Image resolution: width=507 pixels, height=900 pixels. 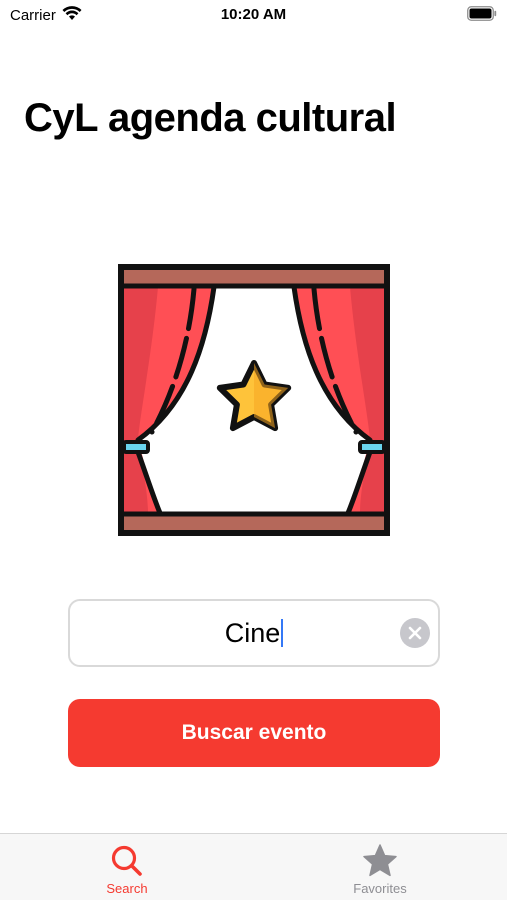 I want to click on tab-search: Search, so click(x=127, y=867).